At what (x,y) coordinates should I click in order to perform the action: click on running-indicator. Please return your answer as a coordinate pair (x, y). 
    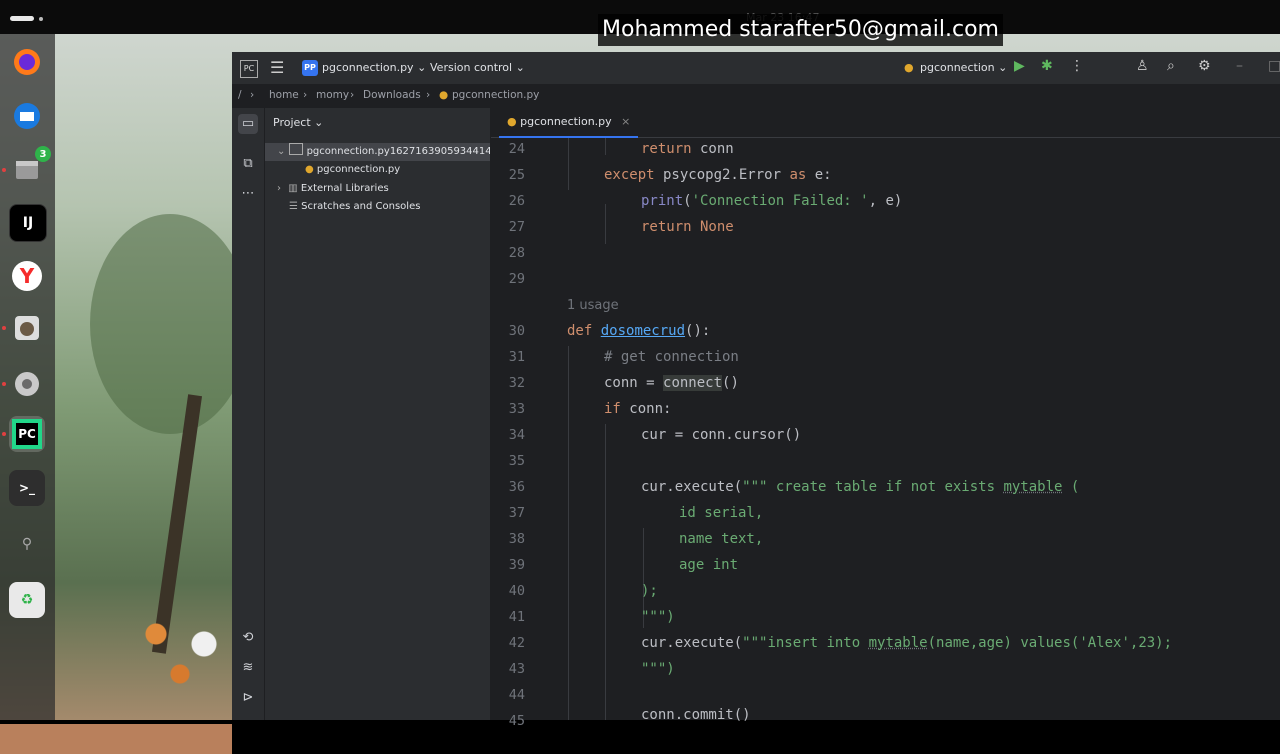
    Looking at the image, I should click on (4, 384).